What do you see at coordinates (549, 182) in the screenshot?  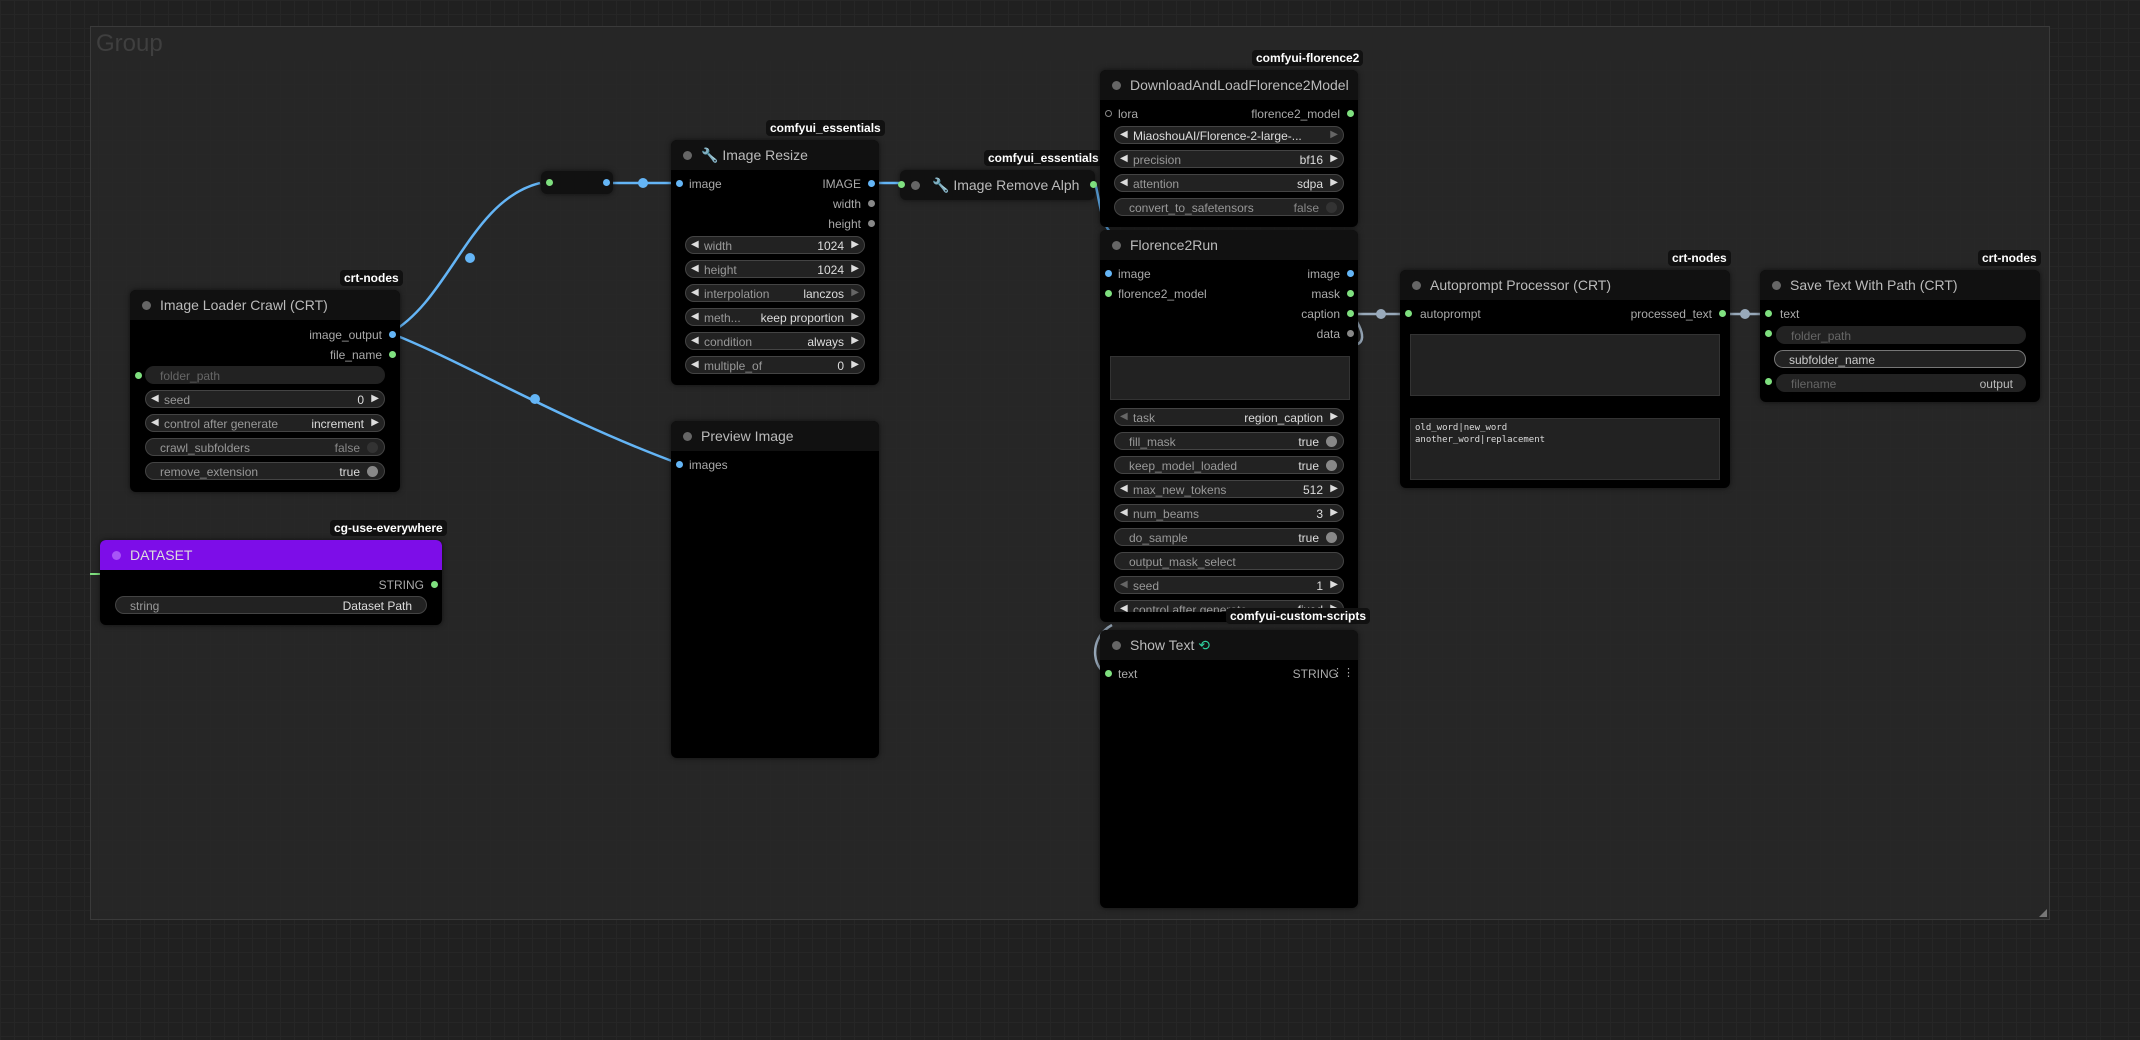 I see `reroute-input-dot` at bounding box center [549, 182].